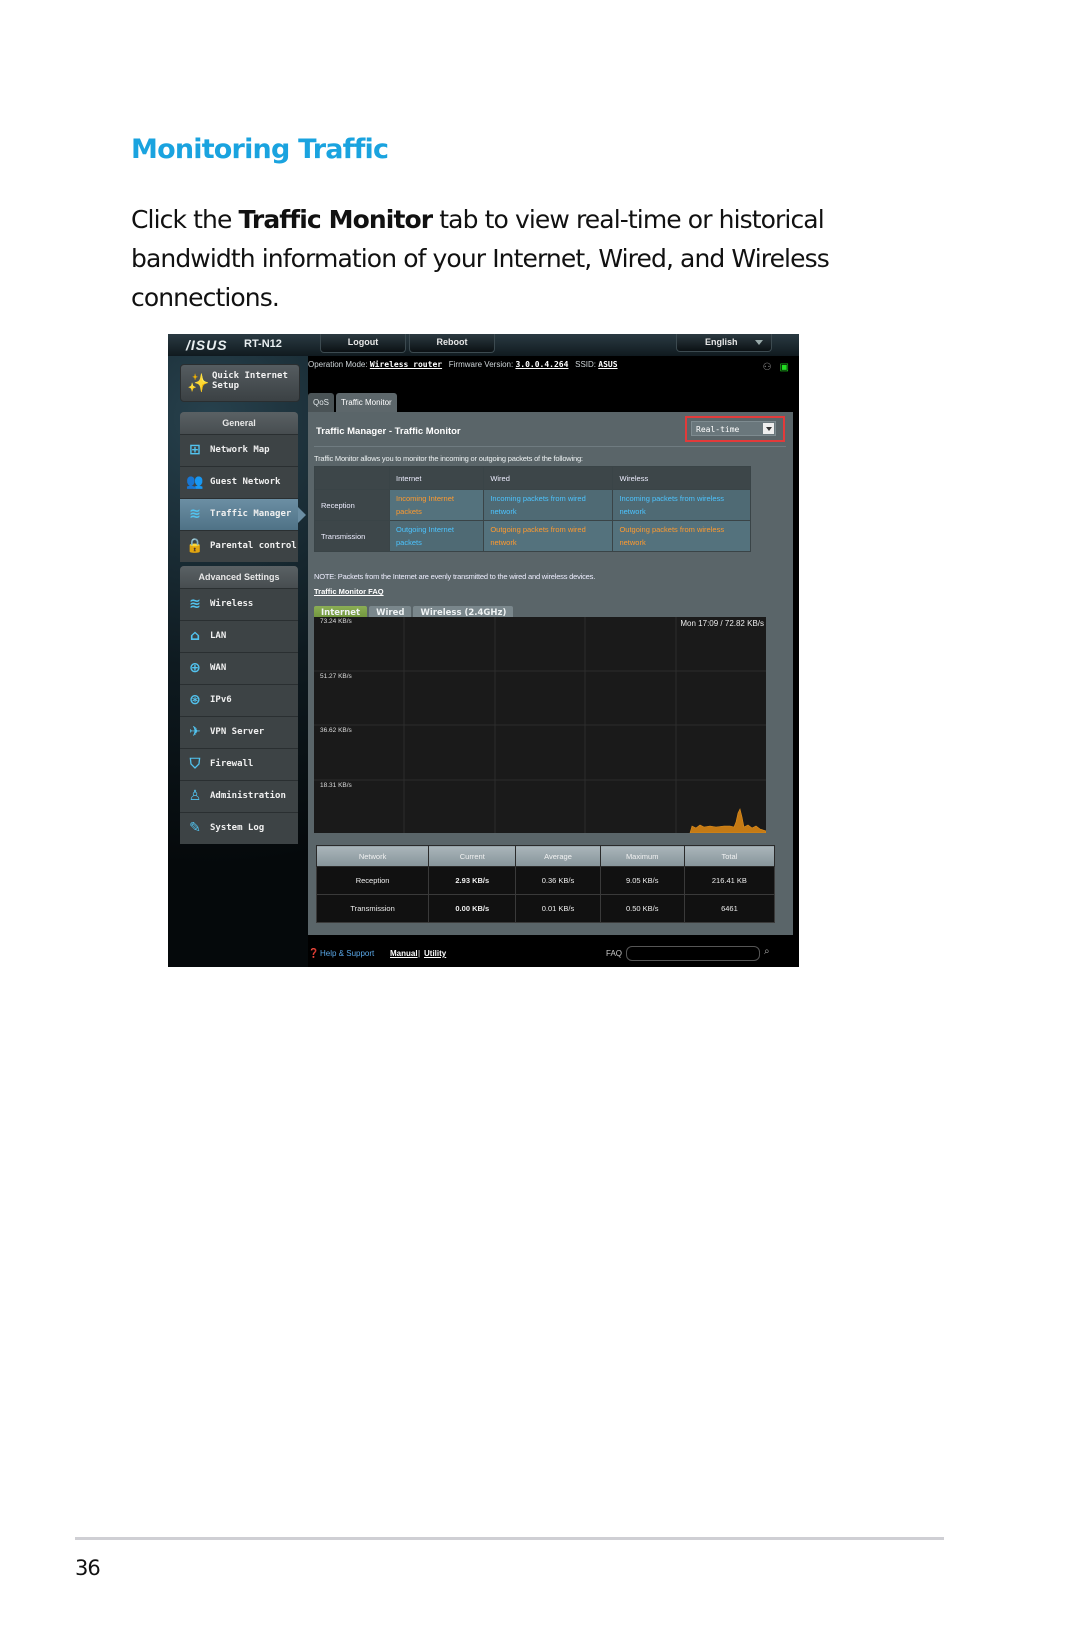 This screenshot has height=1627, width=1080. Describe the element at coordinates (366, 403) in the screenshot. I see `tab-traffic-monitor: Traffic Monitor` at that location.